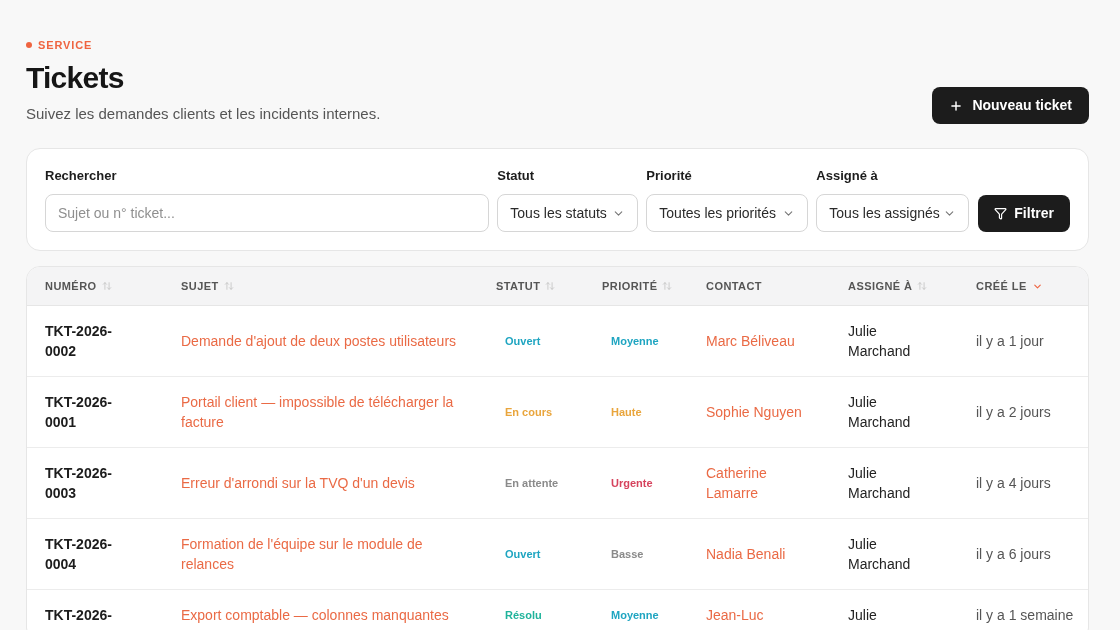 The width and height of the screenshot is (1120, 630). What do you see at coordinates (203, 114) in the screenshot?
I see `page-subtitle: Suivez les demandes clients et les incidents internes.` at bounding box center [203, 114].